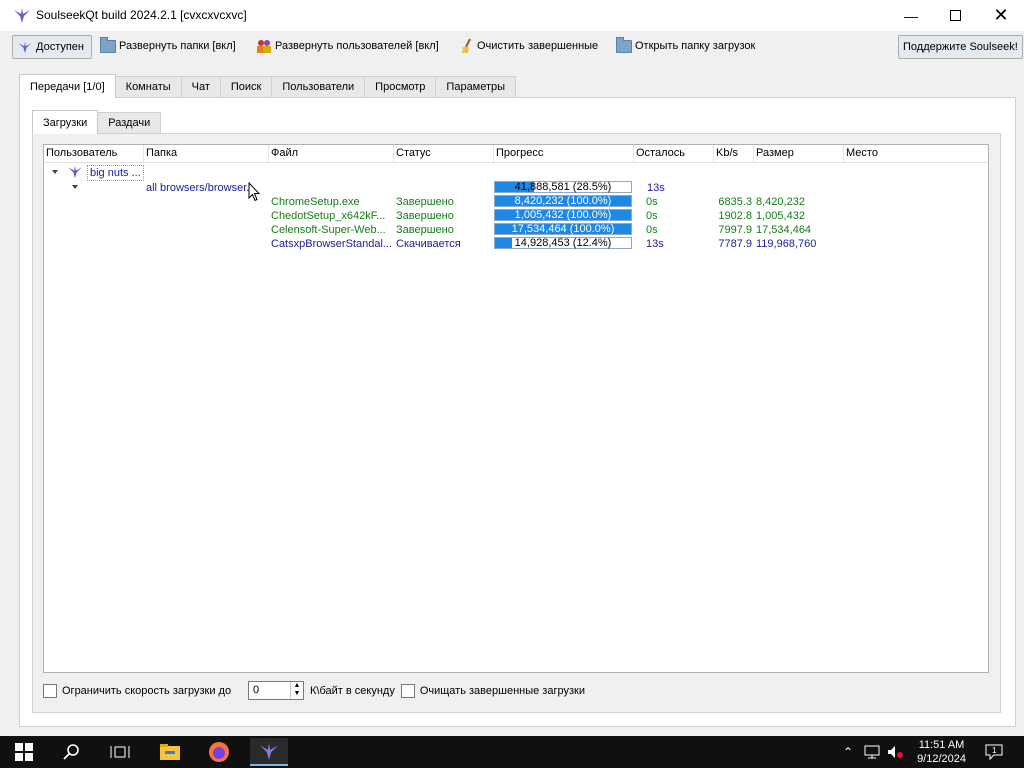  Describe the element at coordinates (563, 215) in the screenshot. I see `file-progress-text: 1,005,432 (100.0%)` at that location.